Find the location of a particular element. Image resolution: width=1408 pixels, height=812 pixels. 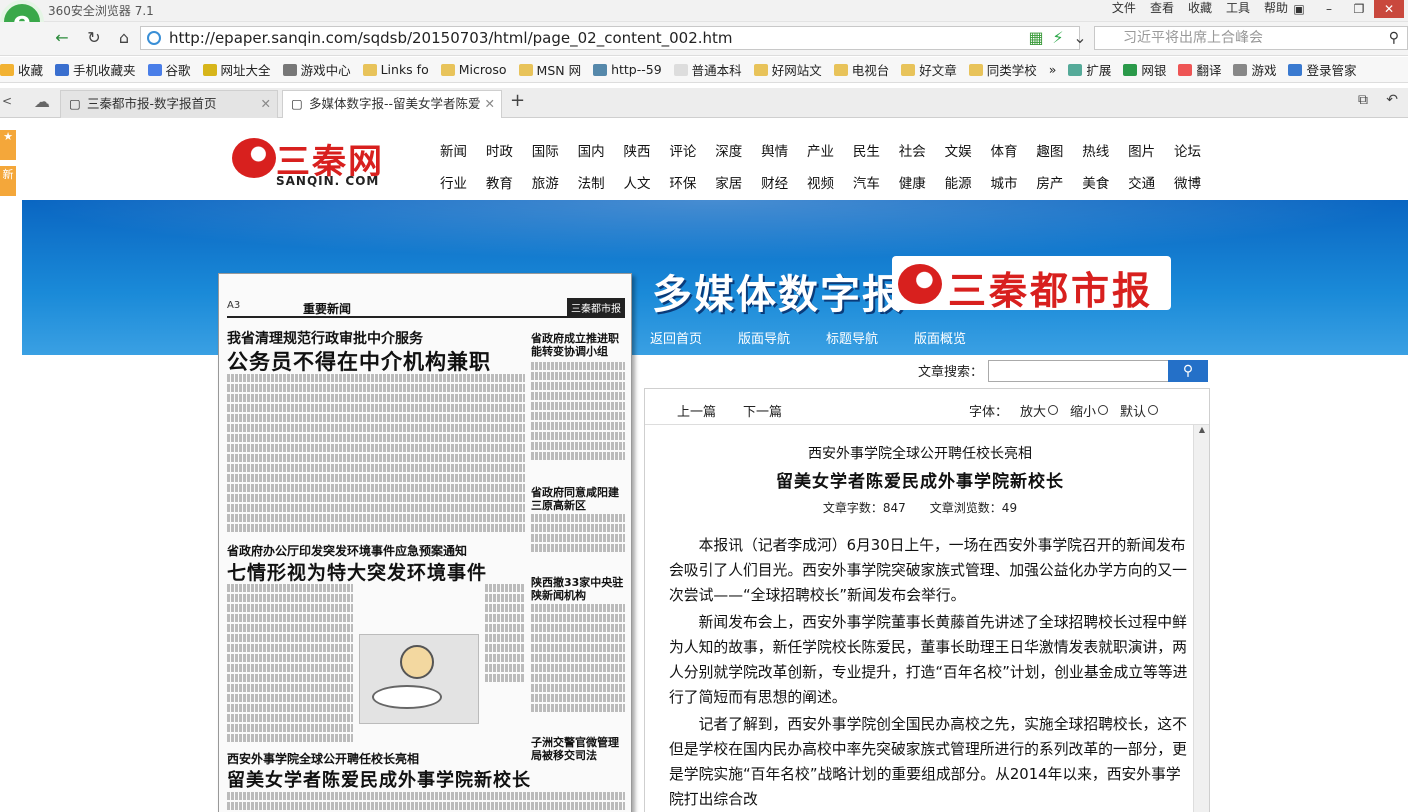

bookmark-item: 好网站文 is located at coordinates (787, 69).